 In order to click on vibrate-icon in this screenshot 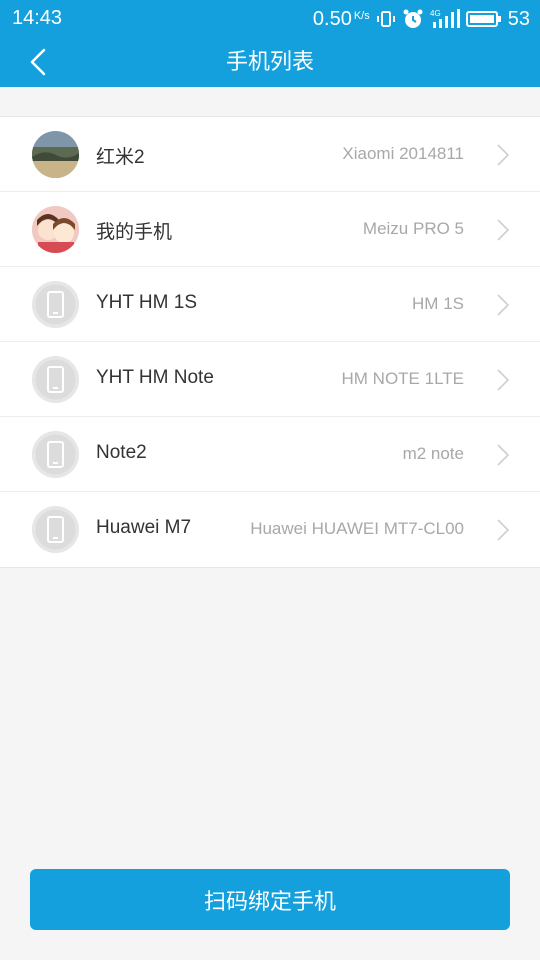, I will do `click(385, 19)`.